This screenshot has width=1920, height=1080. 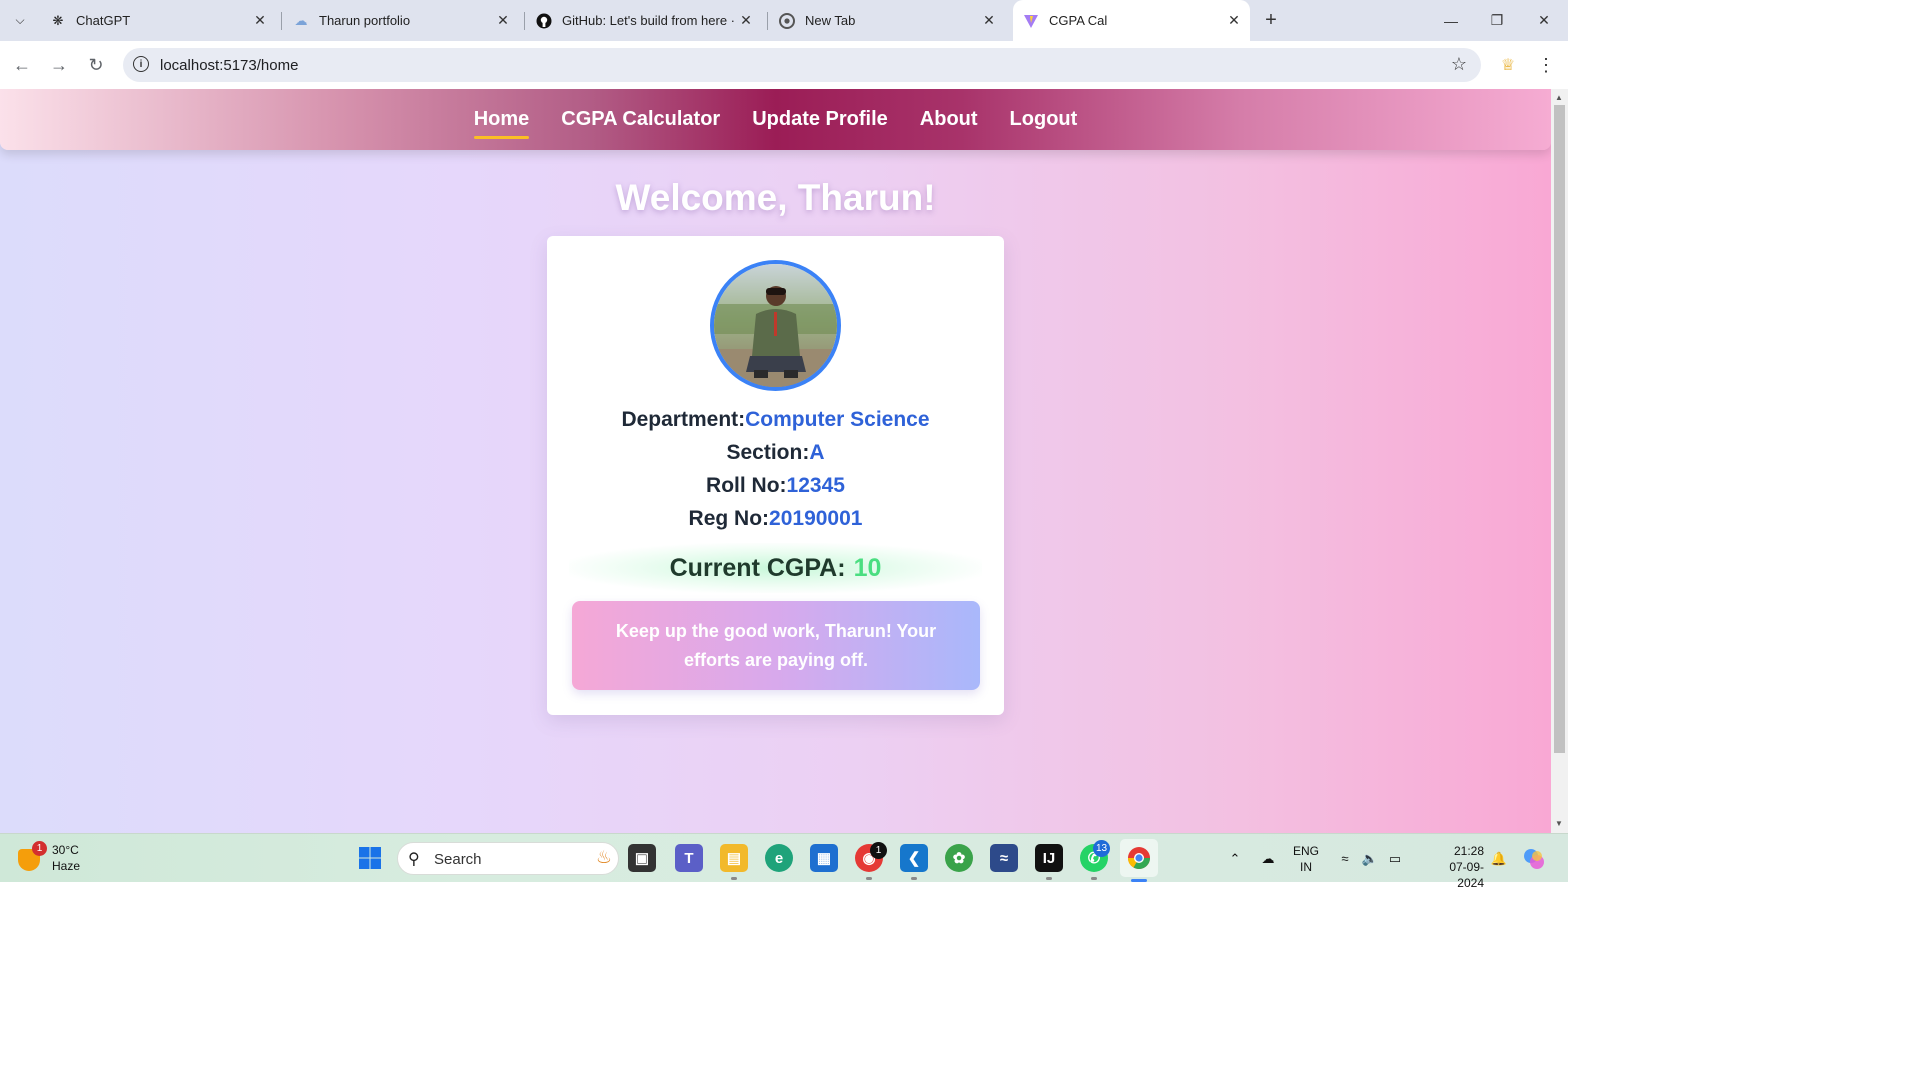 I want to click on tab-title: GitHub: Let's build from here · G, so click(x=649, y=20).